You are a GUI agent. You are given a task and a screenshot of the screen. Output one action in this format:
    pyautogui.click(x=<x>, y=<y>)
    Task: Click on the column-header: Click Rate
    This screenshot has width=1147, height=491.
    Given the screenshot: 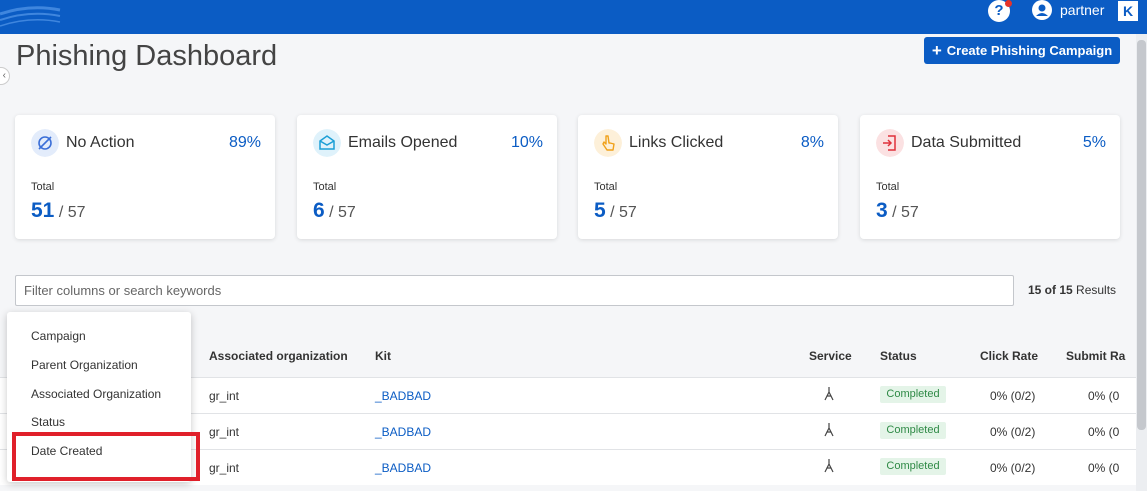 What is the action you would take?
    pyautogui.click(x=1009, y=356)
    